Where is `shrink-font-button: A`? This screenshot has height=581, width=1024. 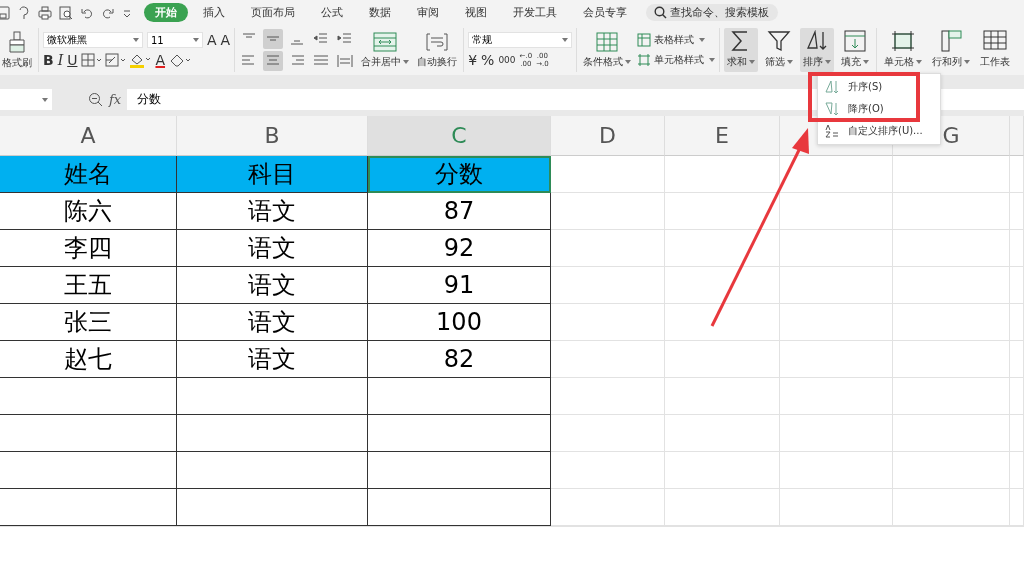
shrink-font-button: A is located at coordinates (225, 40).